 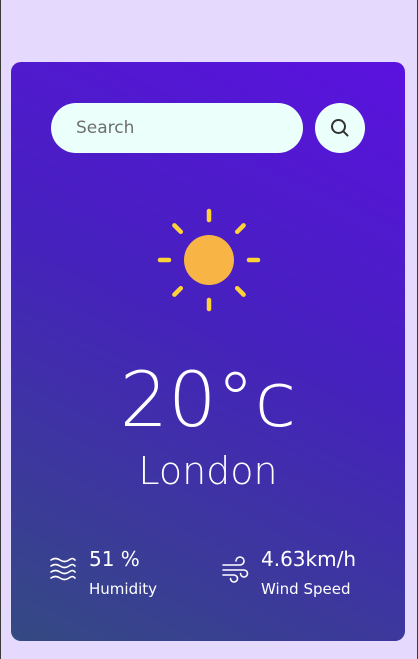 What do you see at coordinates (306, 589) in the screenshot?
I see `wind-speed-label: Wind Speed` at bounding box center [306, 589].